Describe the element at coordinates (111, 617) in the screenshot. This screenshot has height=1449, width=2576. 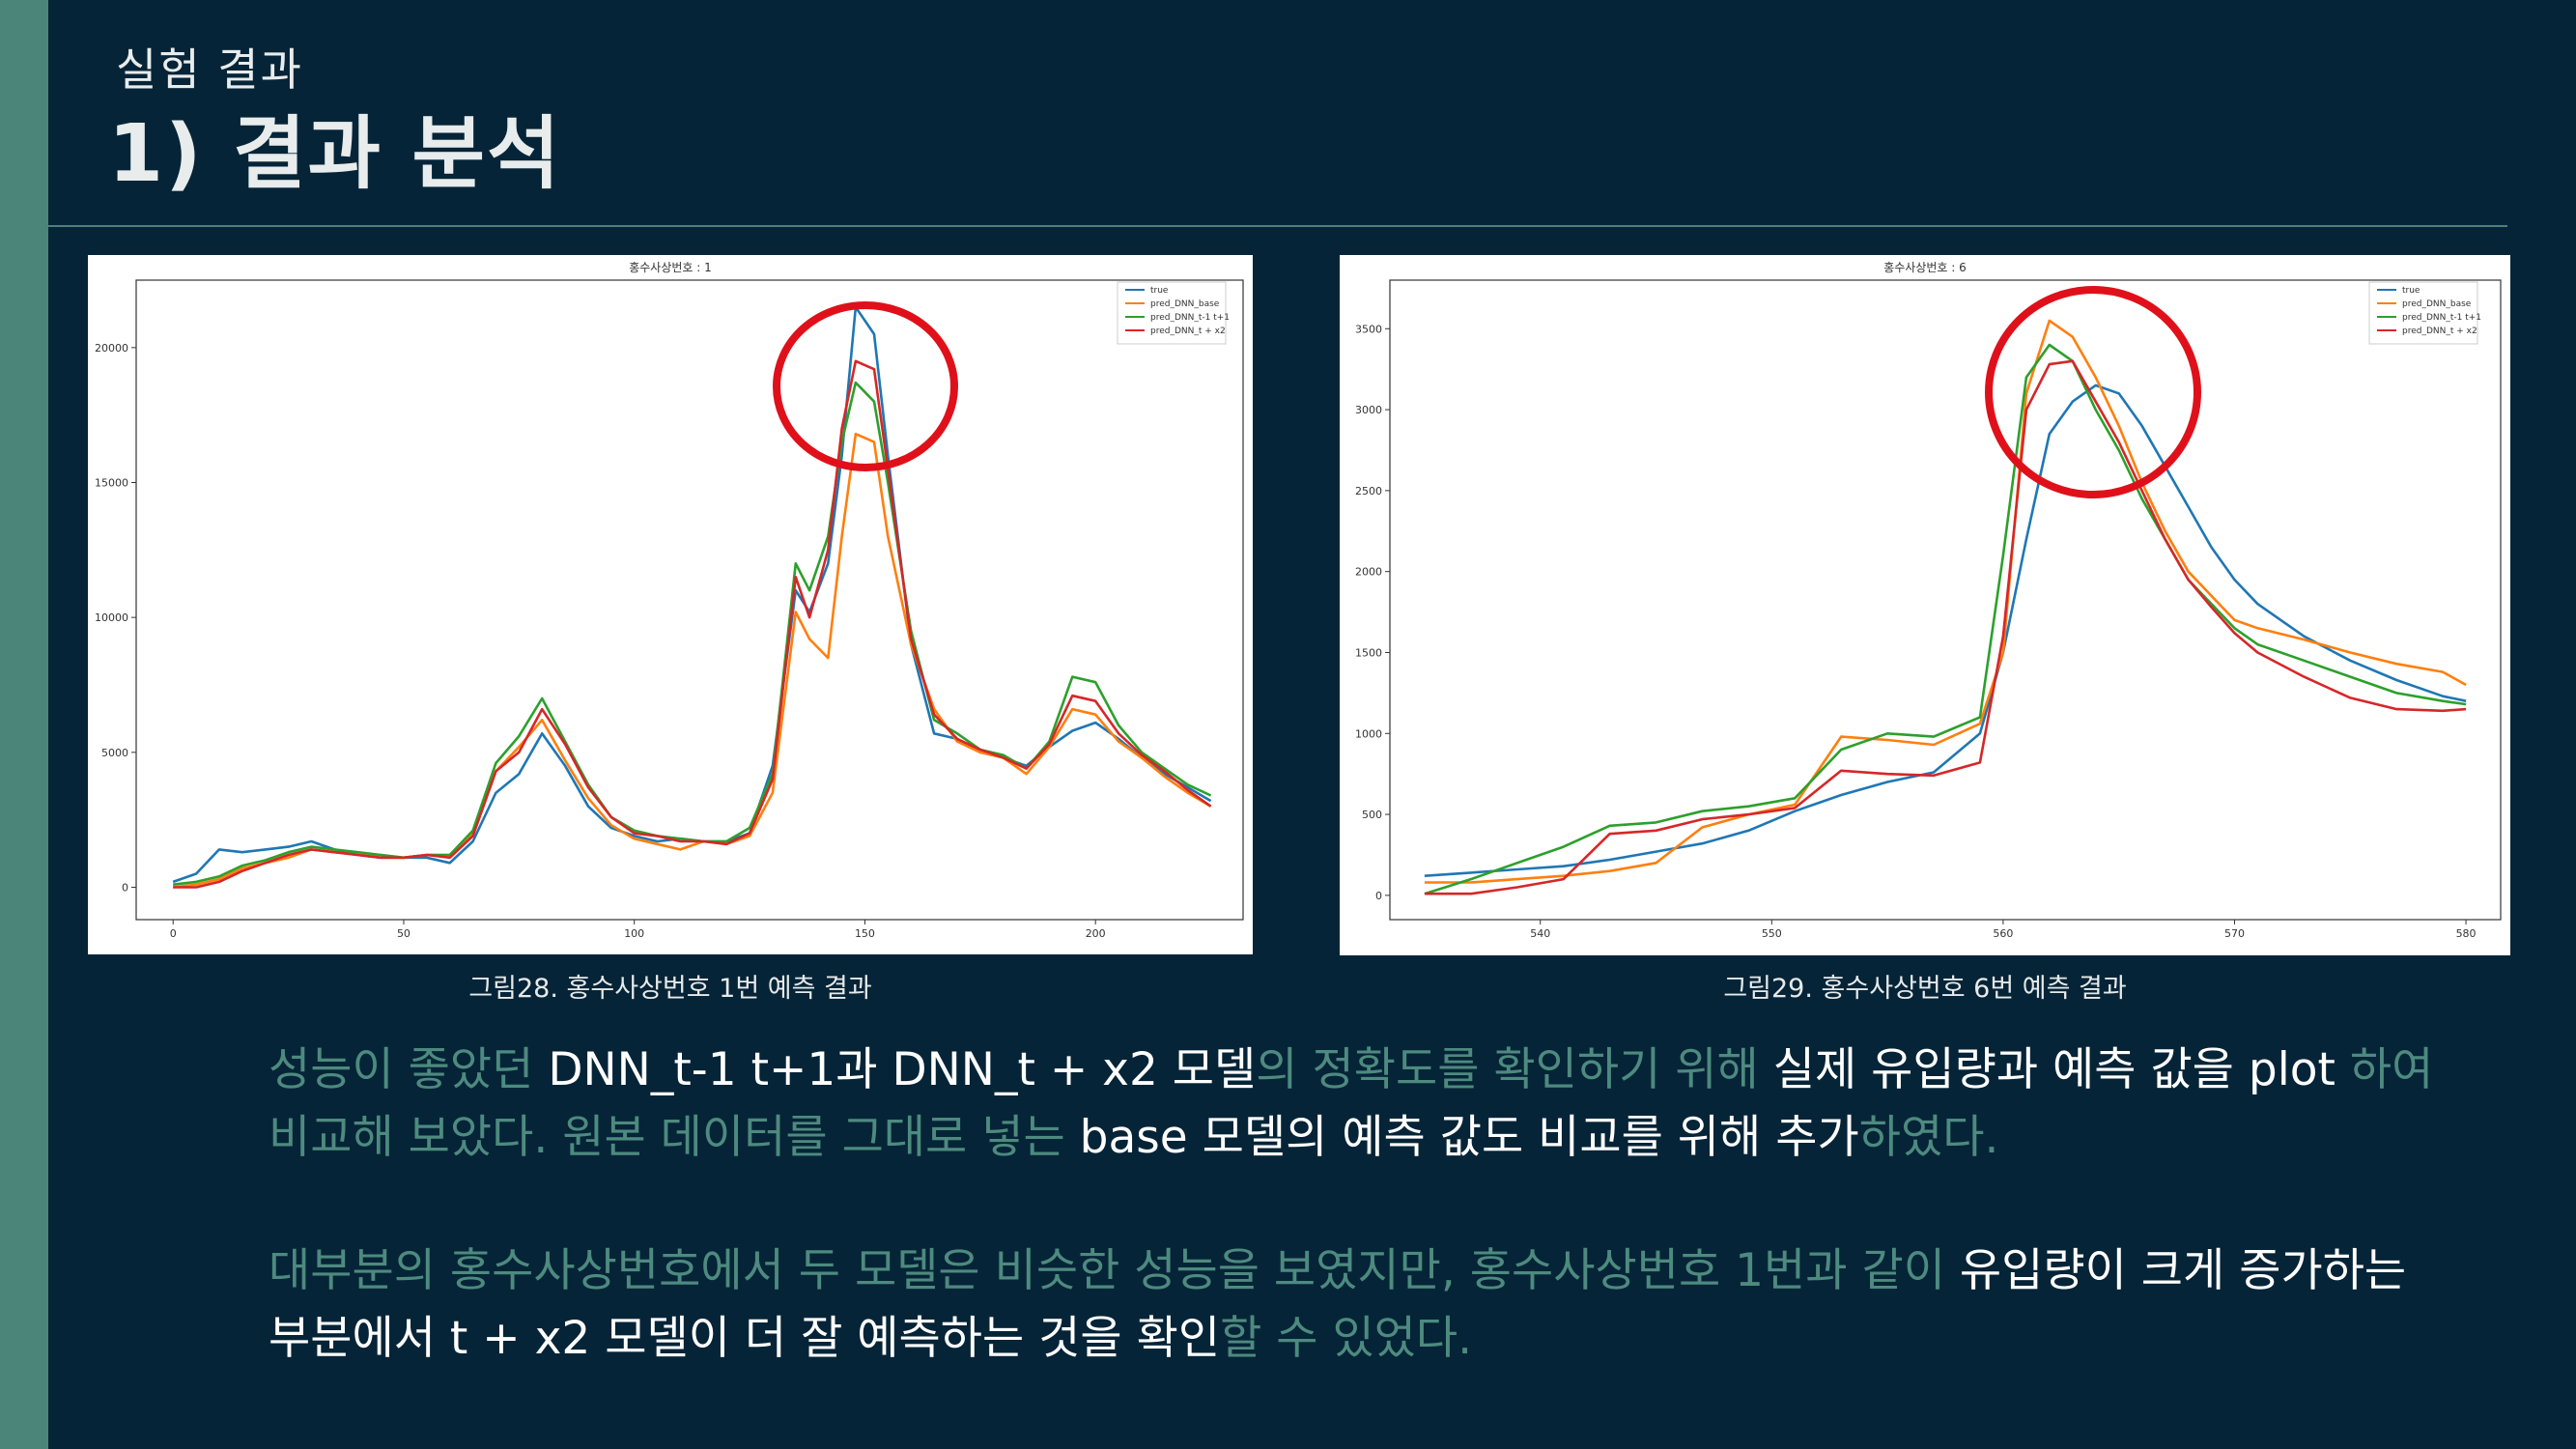
I see `y-tick-label: 10000` at that location.